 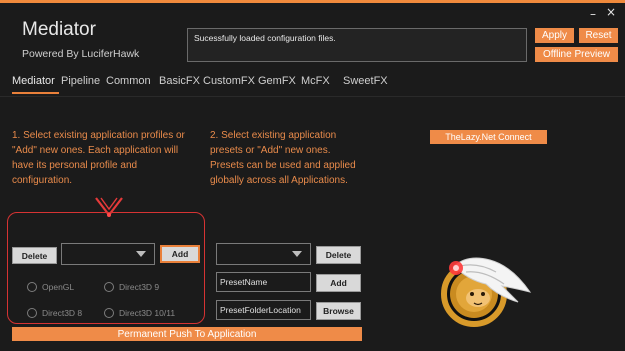 What do you see at coordinates (34, 255) in the screenshot?
I see `profile-delete-button: Delete` at bounding box center [34, 255].